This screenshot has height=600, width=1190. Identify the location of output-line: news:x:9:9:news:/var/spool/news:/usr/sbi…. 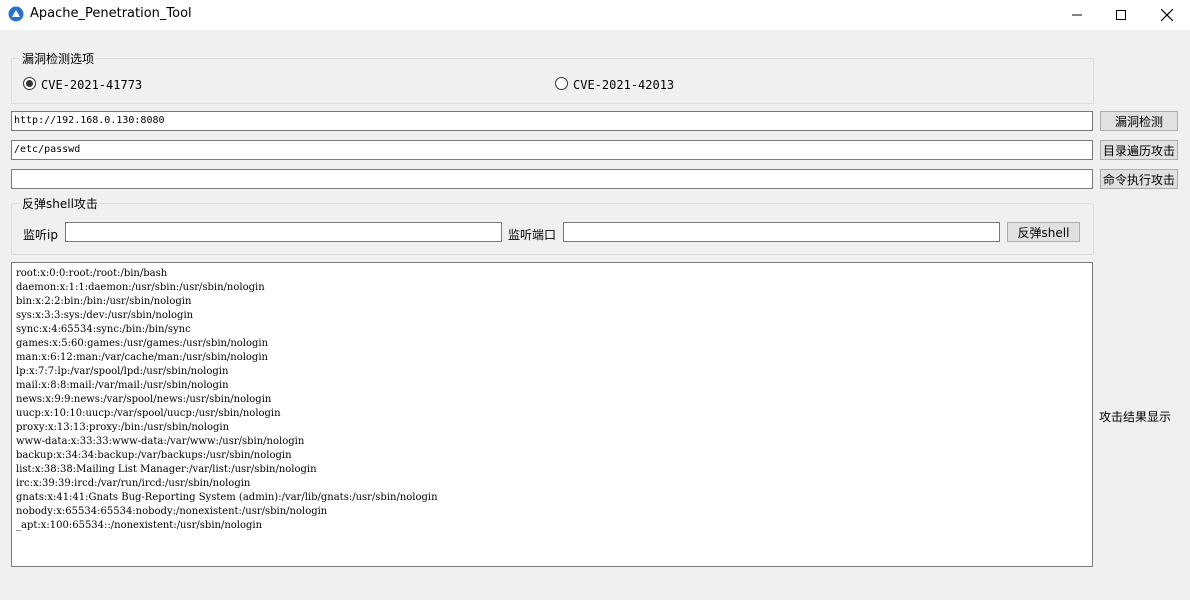
(144, 399).